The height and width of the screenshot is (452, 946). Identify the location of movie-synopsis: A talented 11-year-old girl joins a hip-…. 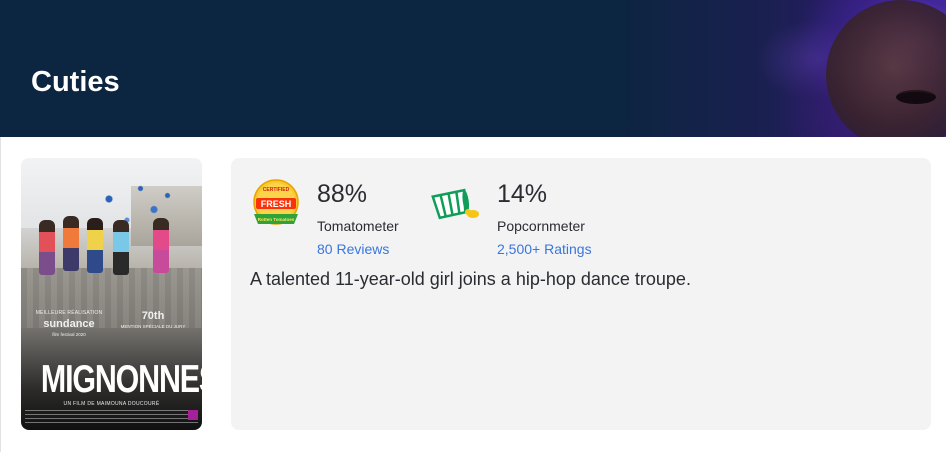
(470, 279).